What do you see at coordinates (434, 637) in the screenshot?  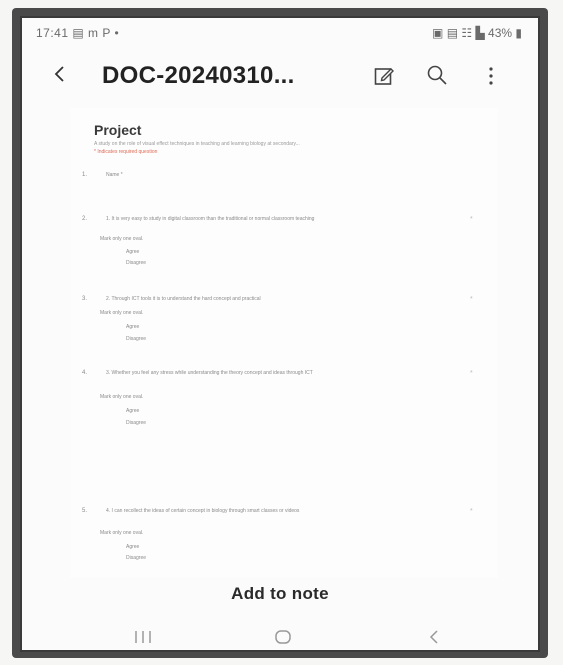 I see `nav-back-icon` at bounding box center [434, 637].